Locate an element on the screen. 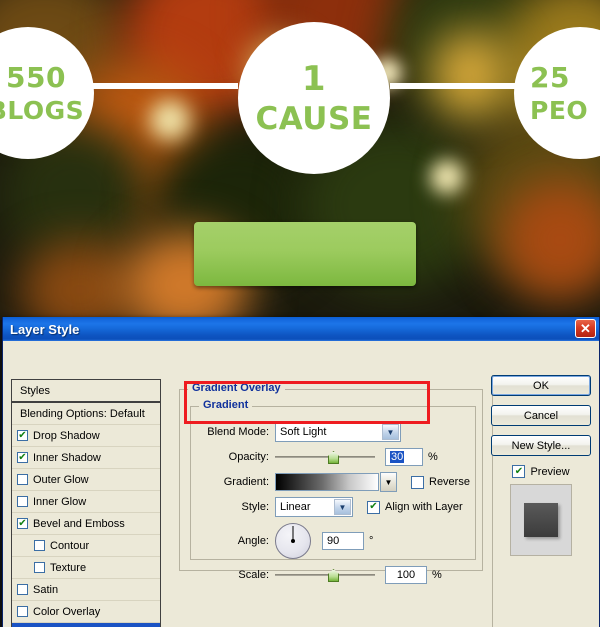  align-with-layer-label: Align with Layer is located at coordinates (424, 507).